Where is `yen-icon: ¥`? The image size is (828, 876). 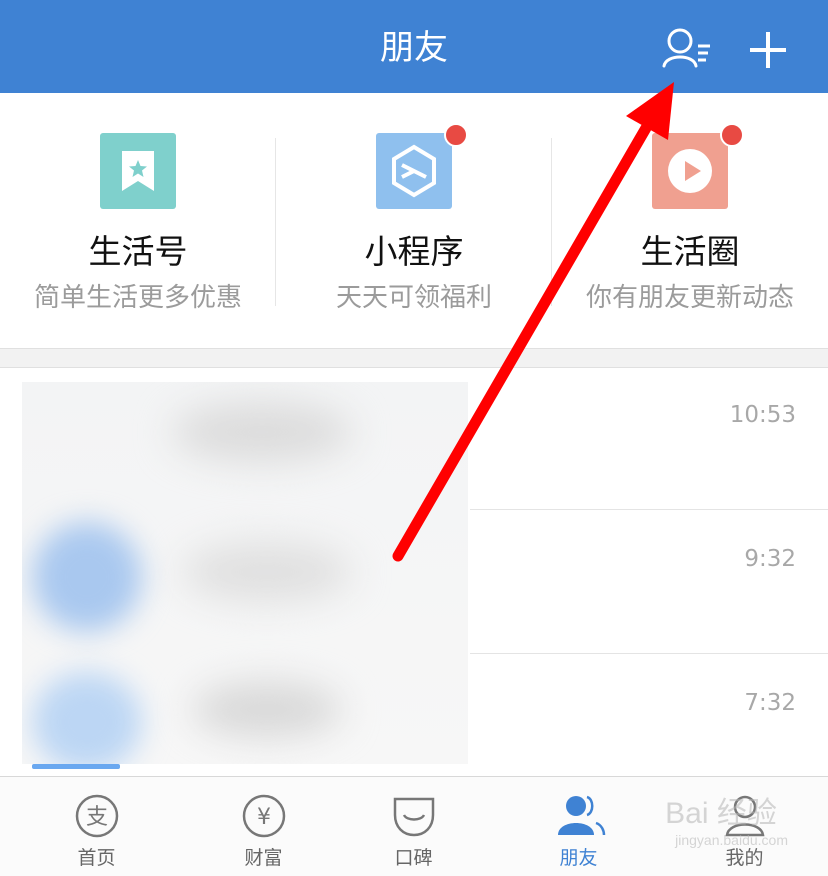 yen-icon: ¥ is located at coordinates (264, 816).